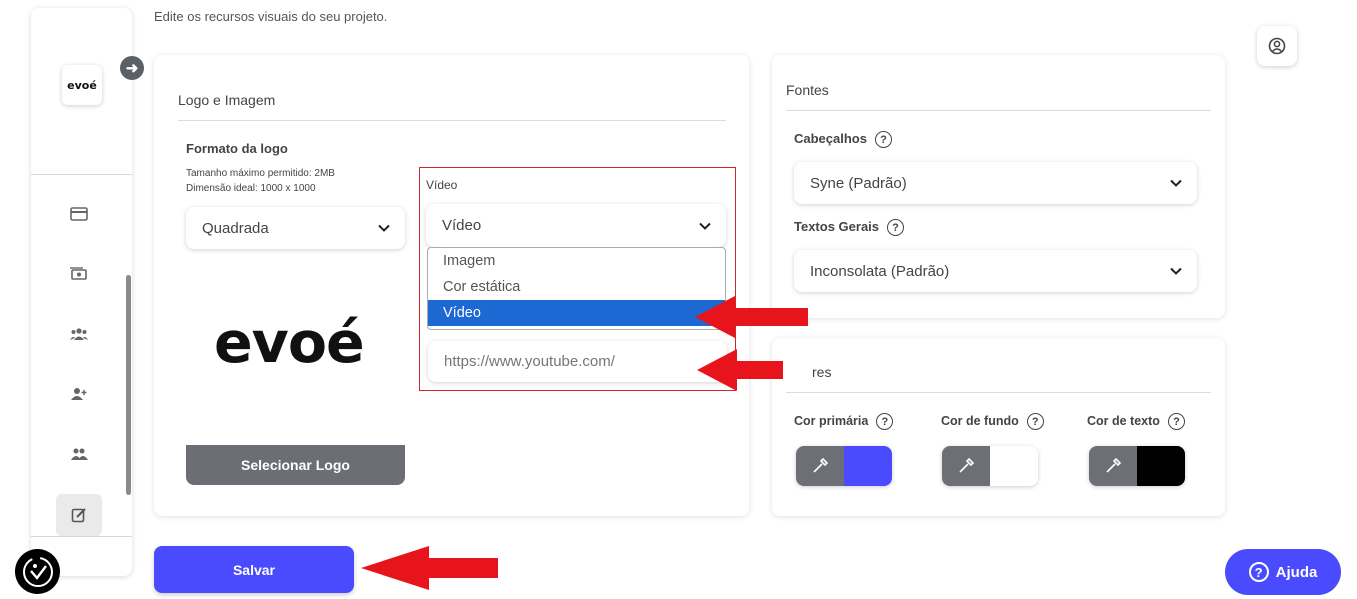 This screenshot has width=1357, height=599. Describe the element at coordinates (880, 271) in the screenshot. I see `body-font-value: Inconsolata (Padrão)` at that location.